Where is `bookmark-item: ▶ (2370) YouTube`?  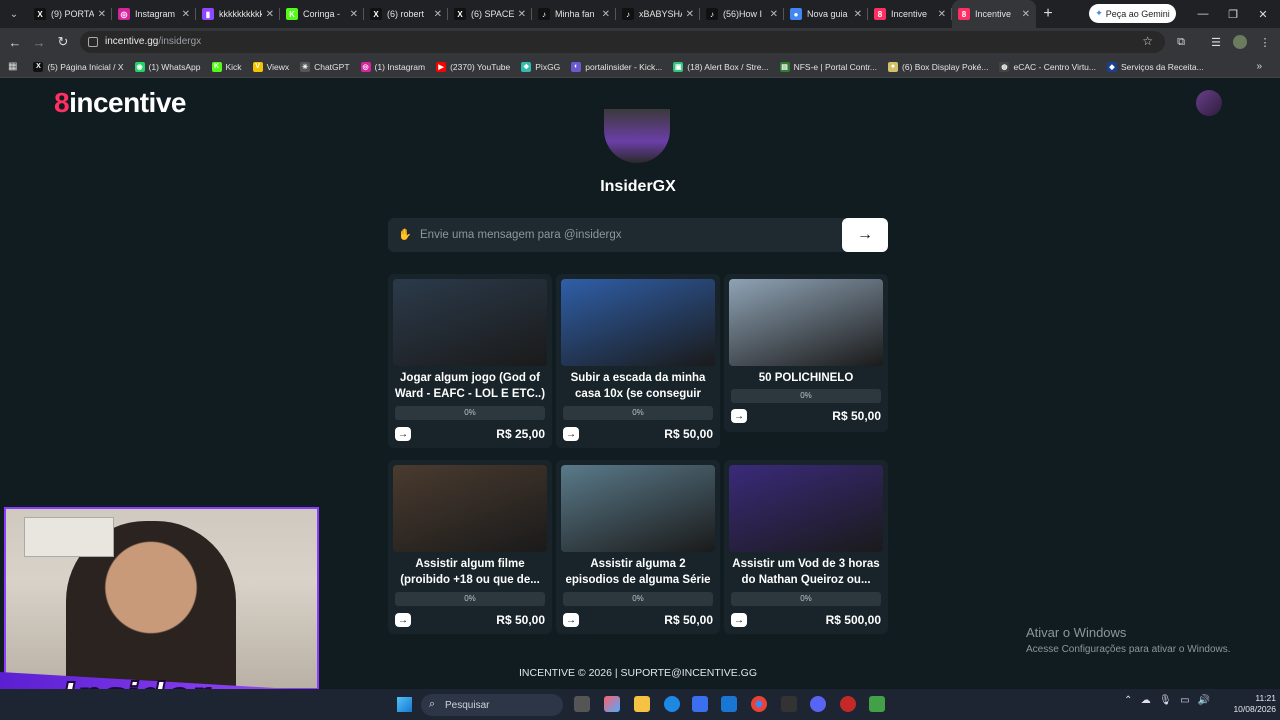 bookmark-item: ▶ (2370) YouTube is located at coordinates (473, 66).